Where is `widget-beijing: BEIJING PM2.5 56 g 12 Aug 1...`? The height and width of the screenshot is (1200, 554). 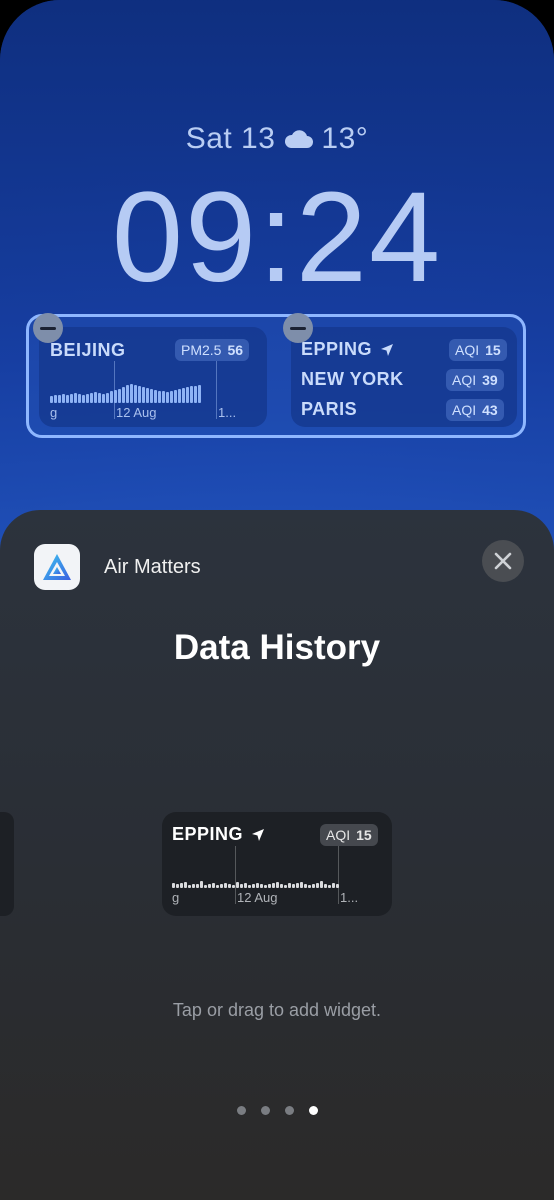 widget-beijing: BEIJING PM2.5 56 g 12 Aug 1... is located at coordinates (153, 377).